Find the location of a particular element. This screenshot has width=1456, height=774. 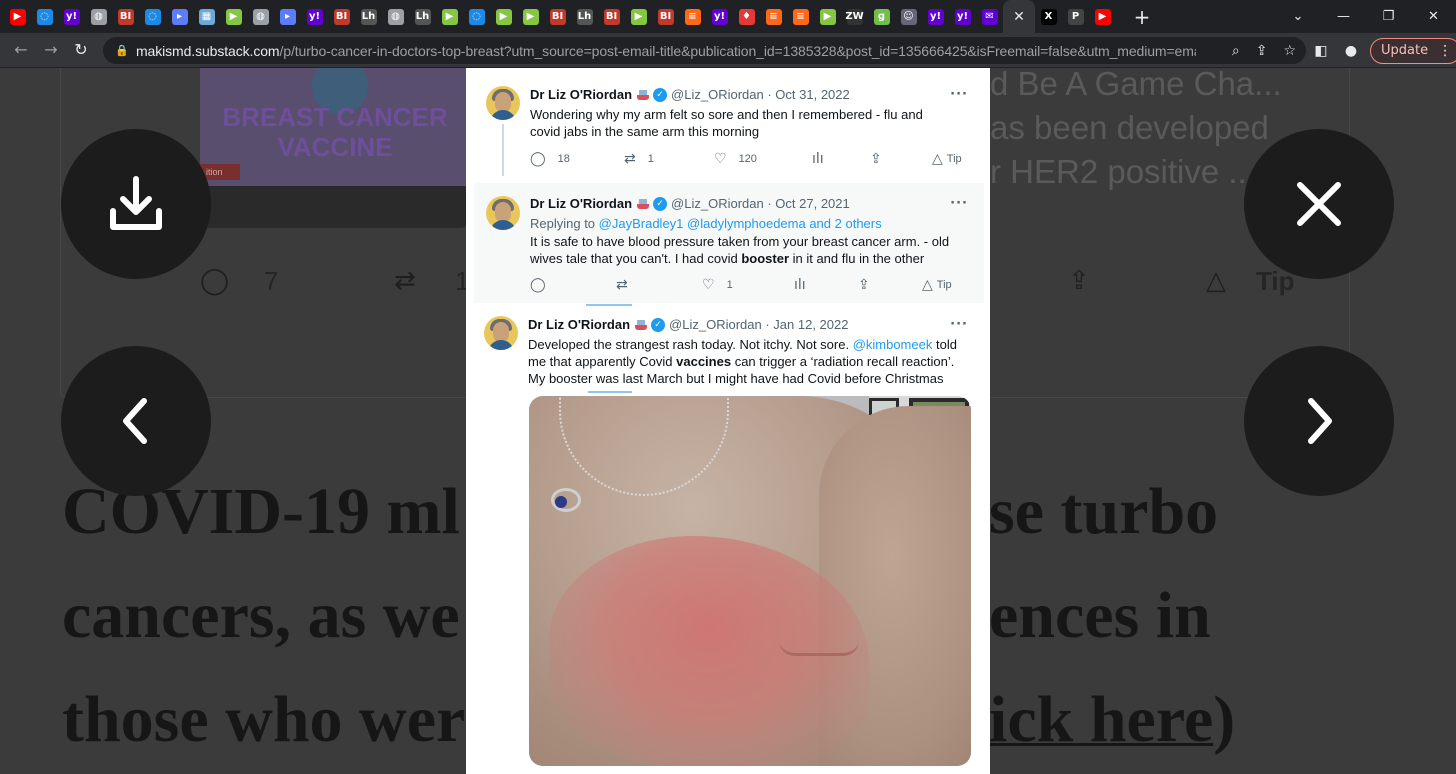

kebab-menu-icon: ⋮ is located at coordinates (1445, 51).